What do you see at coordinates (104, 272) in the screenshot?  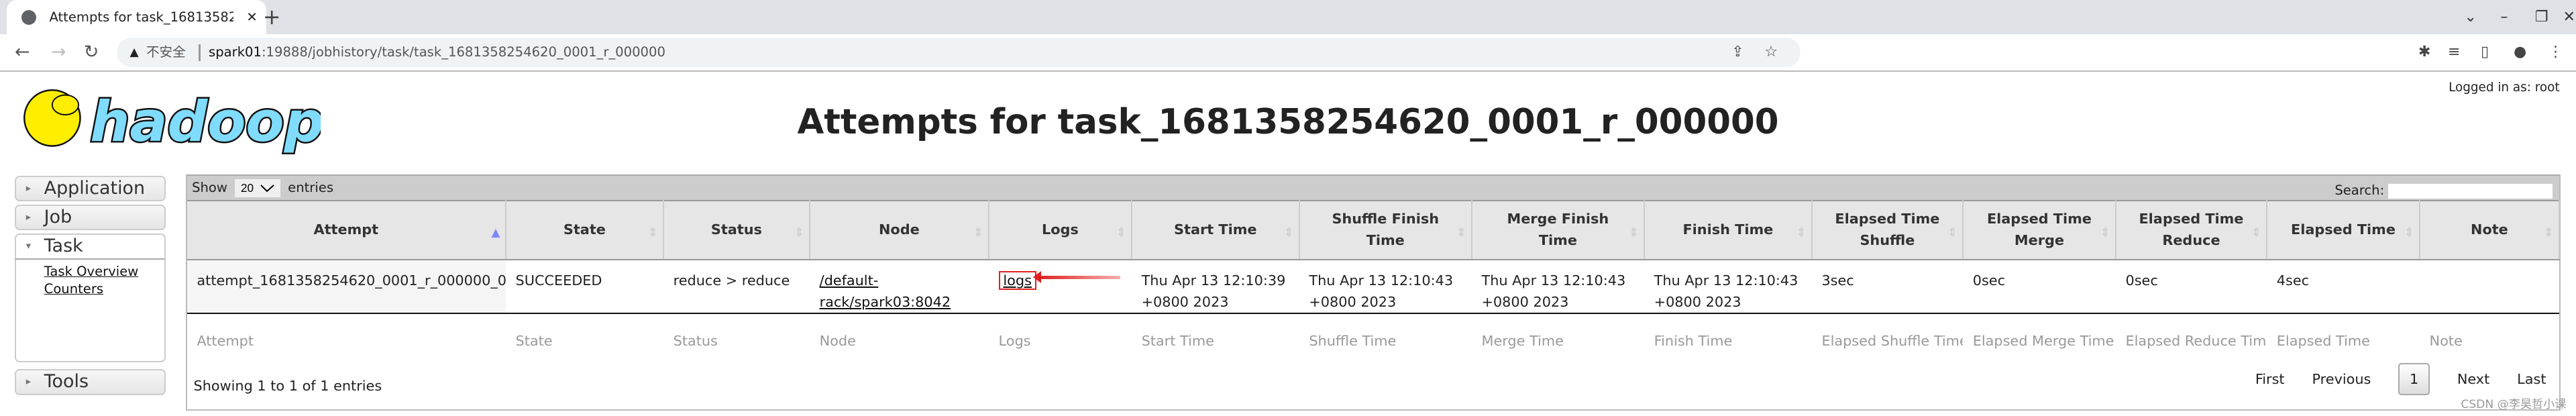 I see `task-overview-link: Task Overview` at bounding box center [104, 272].